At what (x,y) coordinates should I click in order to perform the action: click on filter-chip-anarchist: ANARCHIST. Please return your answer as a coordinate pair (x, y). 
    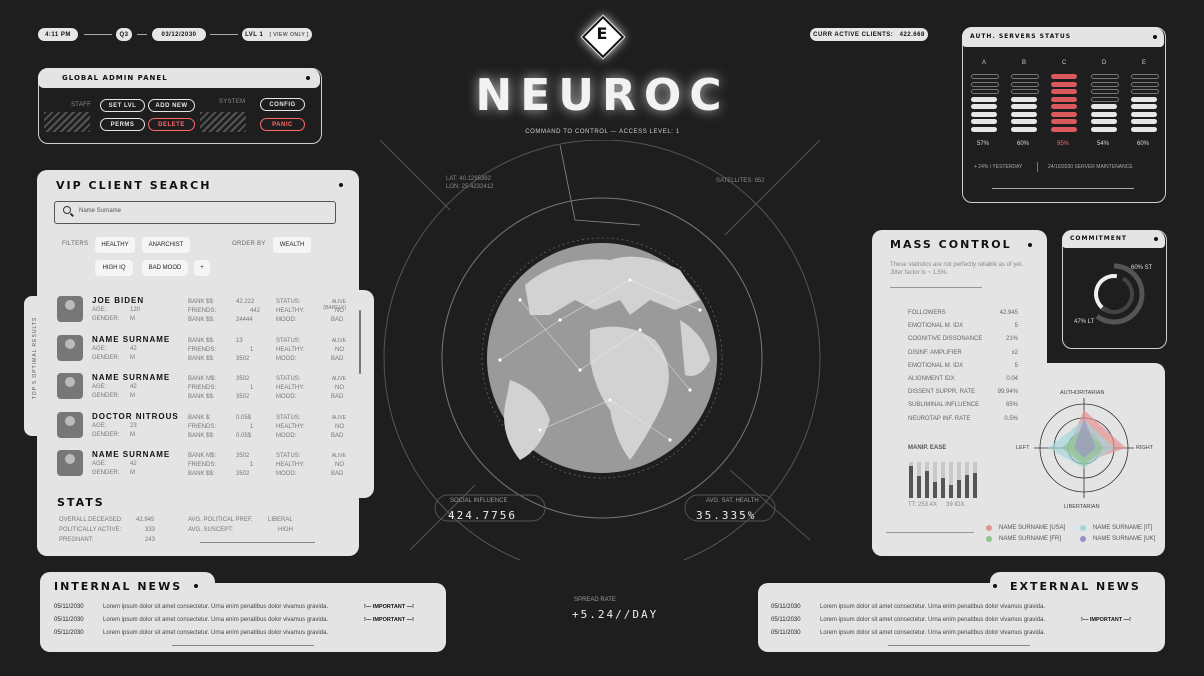
    Looking at the image, I should click on (166, 245).